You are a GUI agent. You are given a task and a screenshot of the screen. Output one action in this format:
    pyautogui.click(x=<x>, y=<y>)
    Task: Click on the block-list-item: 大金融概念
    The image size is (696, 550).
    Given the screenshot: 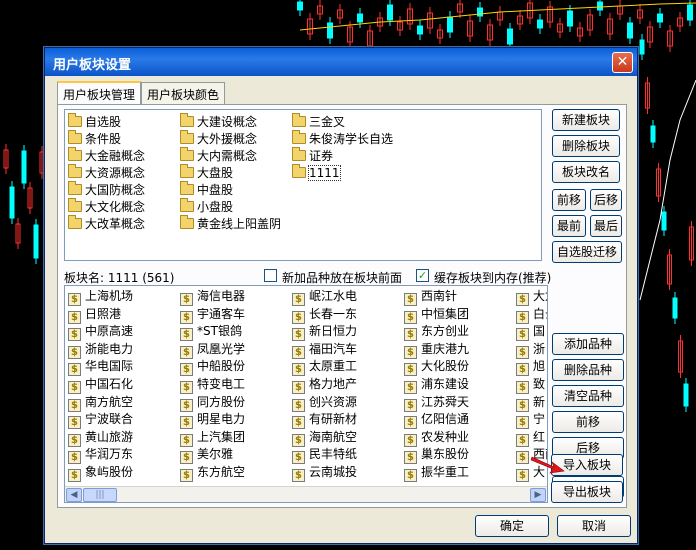 What is the action you would take?
    pyautogui.click(x=106, y=155)
    